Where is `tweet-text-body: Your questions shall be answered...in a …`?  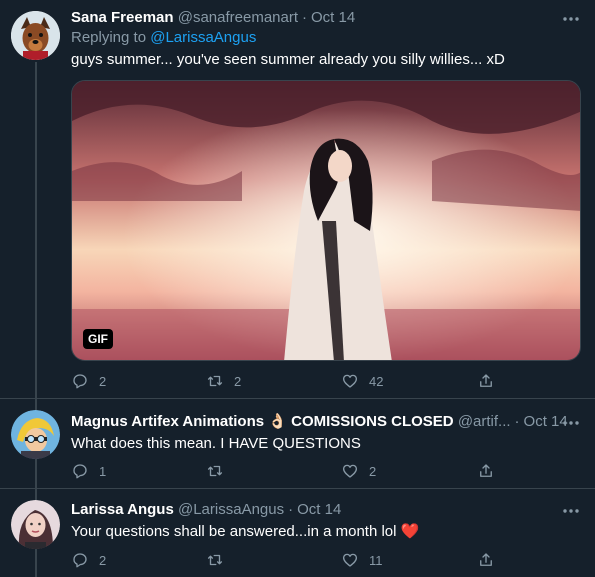 tweet-text-body: Your questions shall be answered...in a … is located at coordinates (234, 531).